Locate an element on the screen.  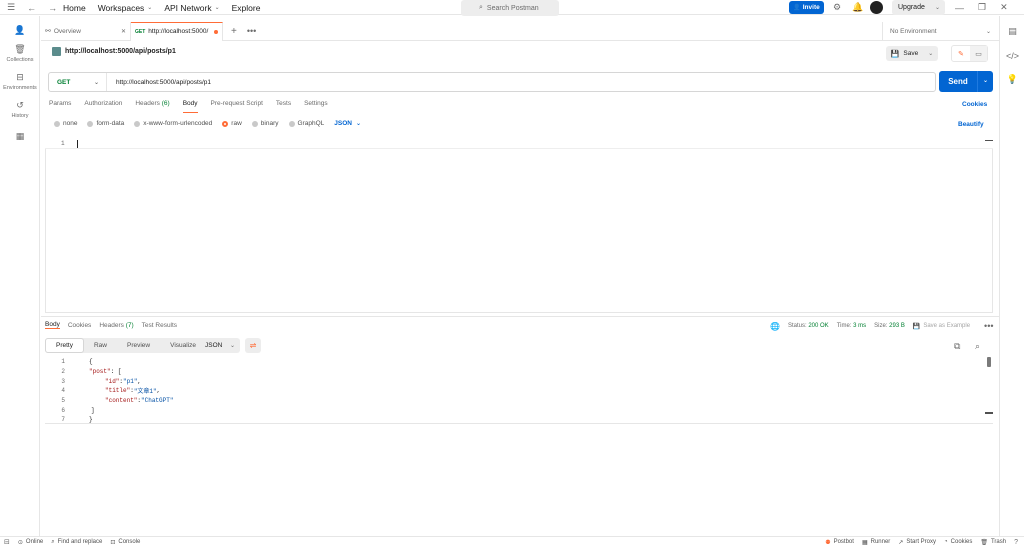
find-and-replace-button: ⌕ Find and replace is located at coordinates (76, 542).